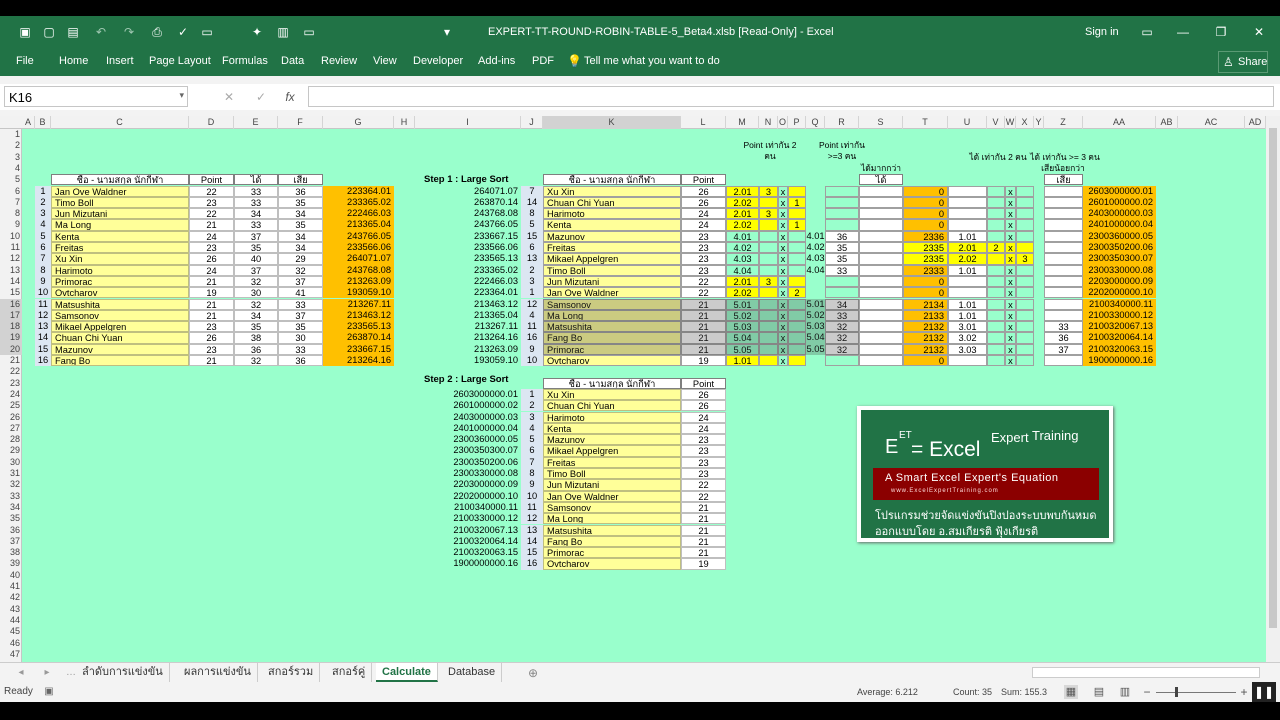 The height and width of the screenshot is (720, 1280). I want to click on page-layout-view-icon: ▤, so click(1099, 692).